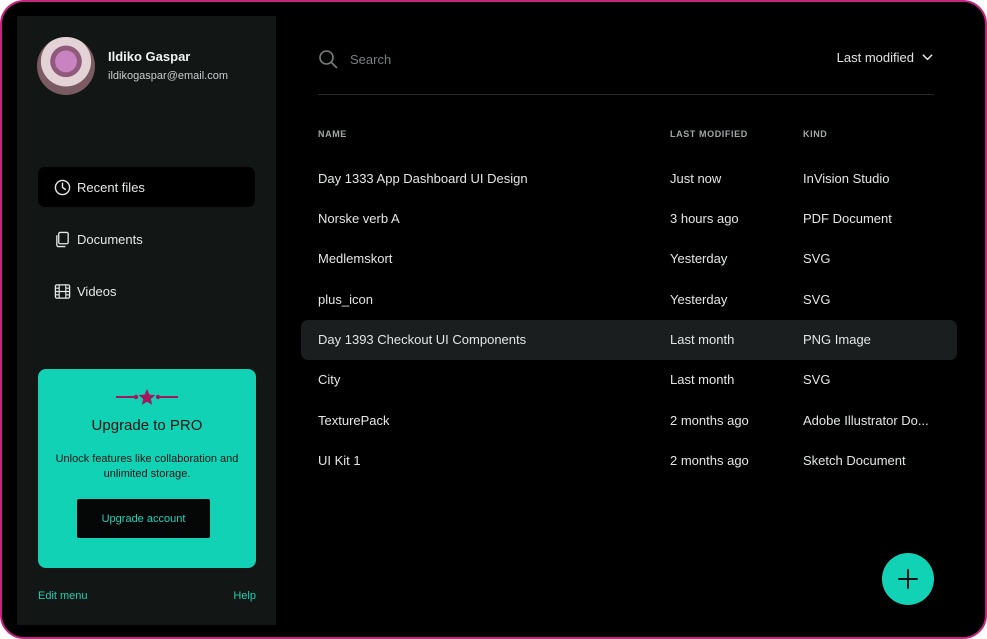 Image resolution: width=987 pixels, height=639 pixels. What do you see at coordinates (63, 596) in the screenshot?
I see `edit-menu-link: Edit menu` at bounding box center [63, 596].